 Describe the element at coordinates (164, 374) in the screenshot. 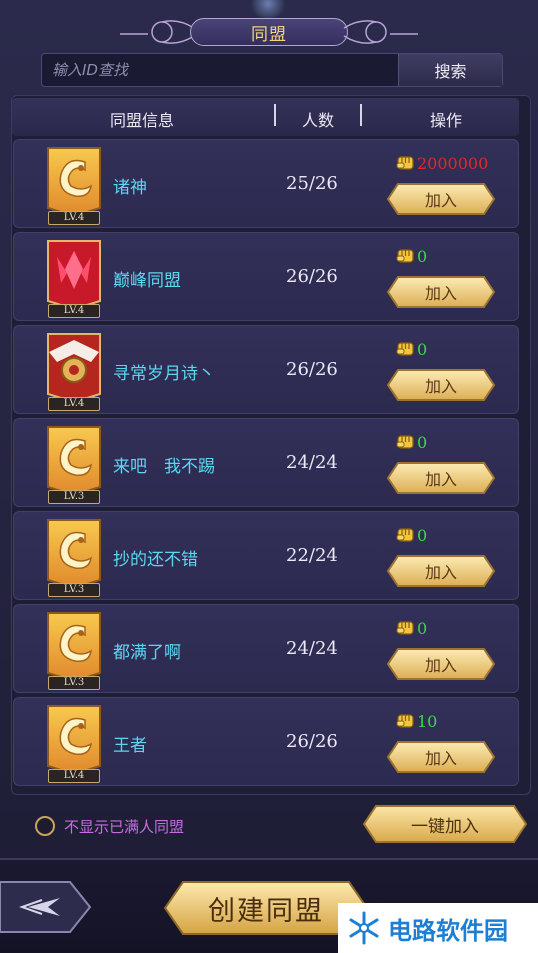

I see `alliance-name: 寻常岁月诗丶` at that location.